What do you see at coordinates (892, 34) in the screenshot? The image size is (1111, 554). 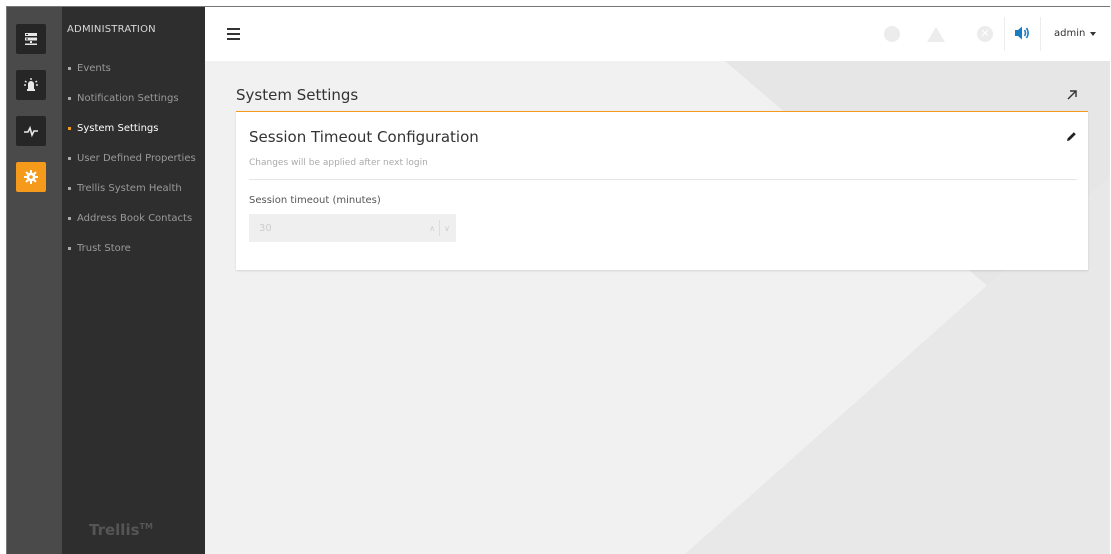 I see `status-indicator-icon` at bounding box center [892, 34].